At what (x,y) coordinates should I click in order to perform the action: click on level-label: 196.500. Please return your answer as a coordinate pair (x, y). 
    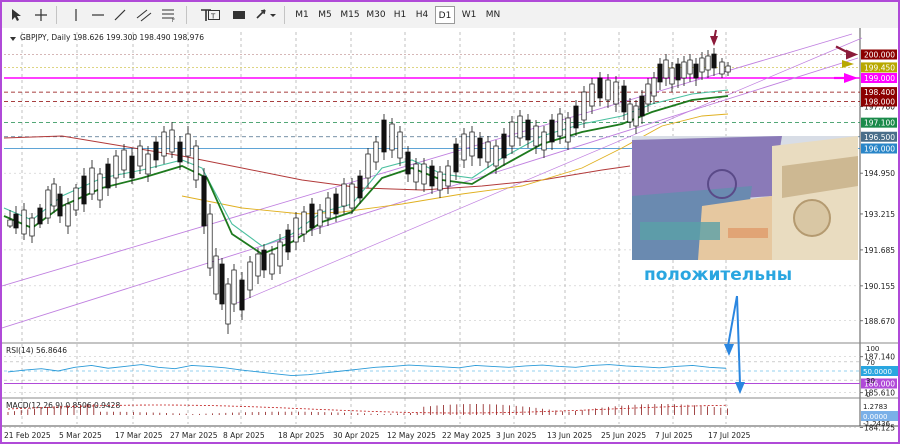
    Looking at the image, I should click on (879, 137).